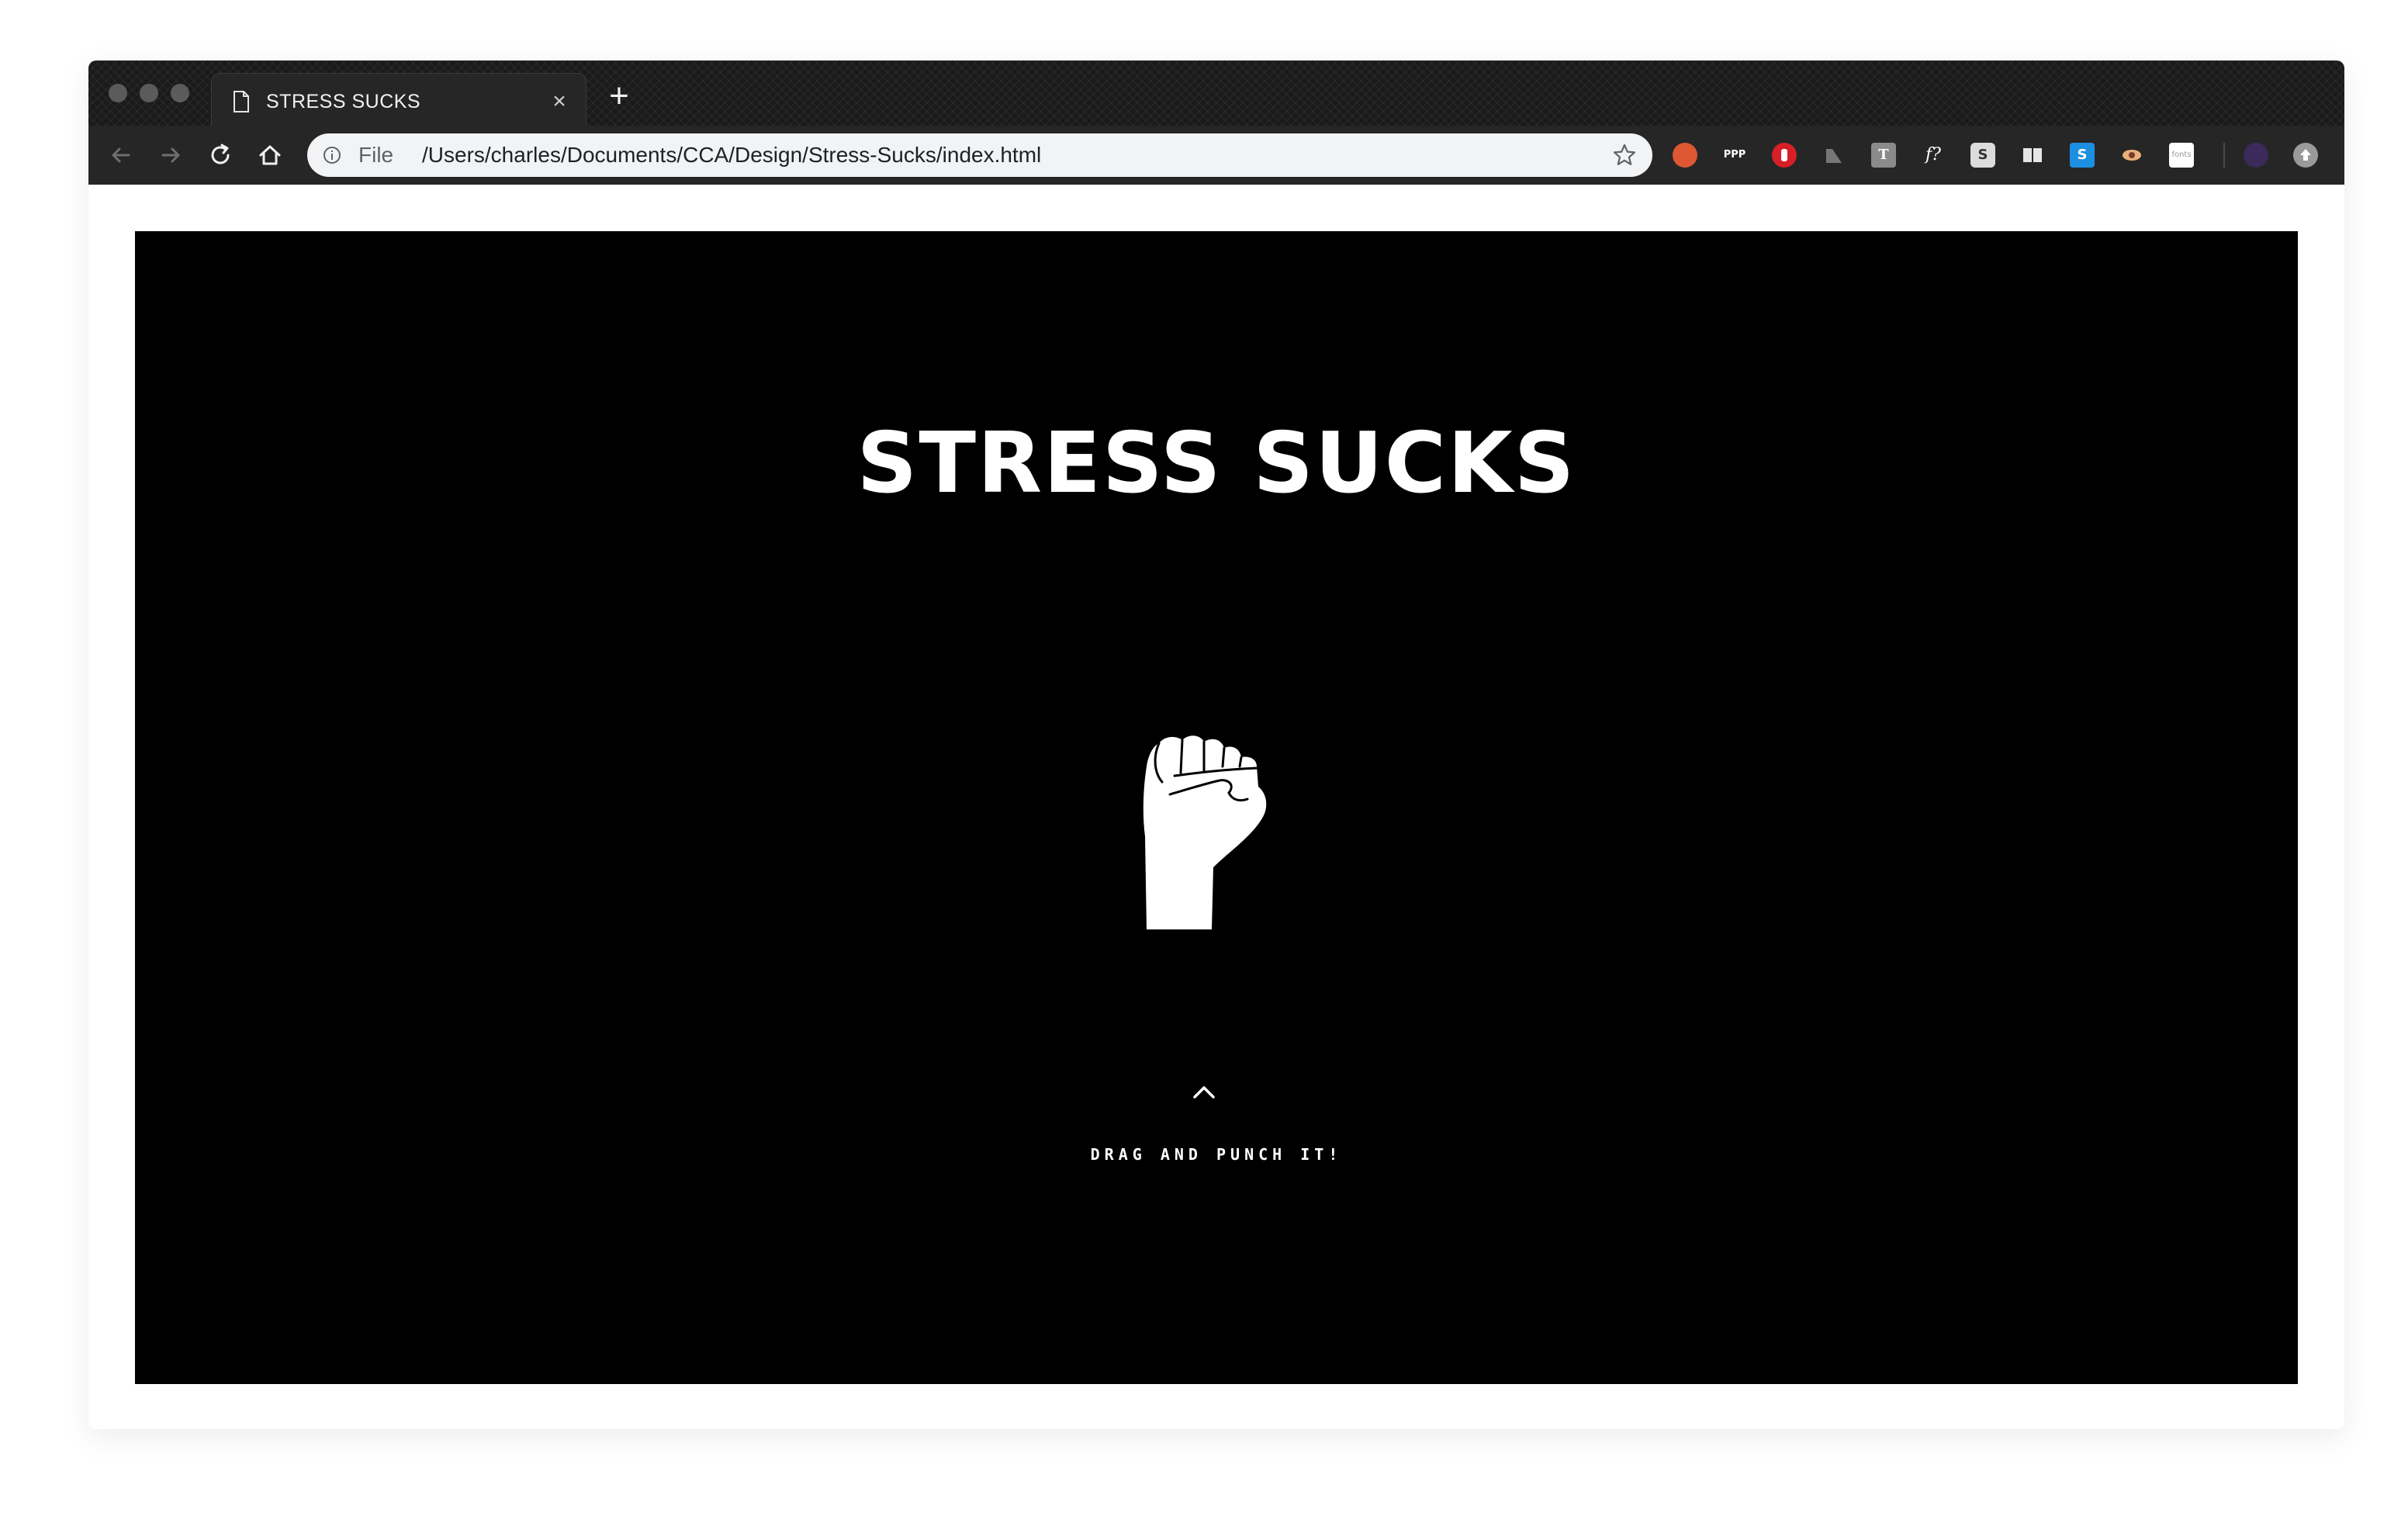 The height and width of the screenshot is (1533, 2408). Describe the element at coordinates (2256, 155) in the screenshot. I see `profile-avatar` at that location.